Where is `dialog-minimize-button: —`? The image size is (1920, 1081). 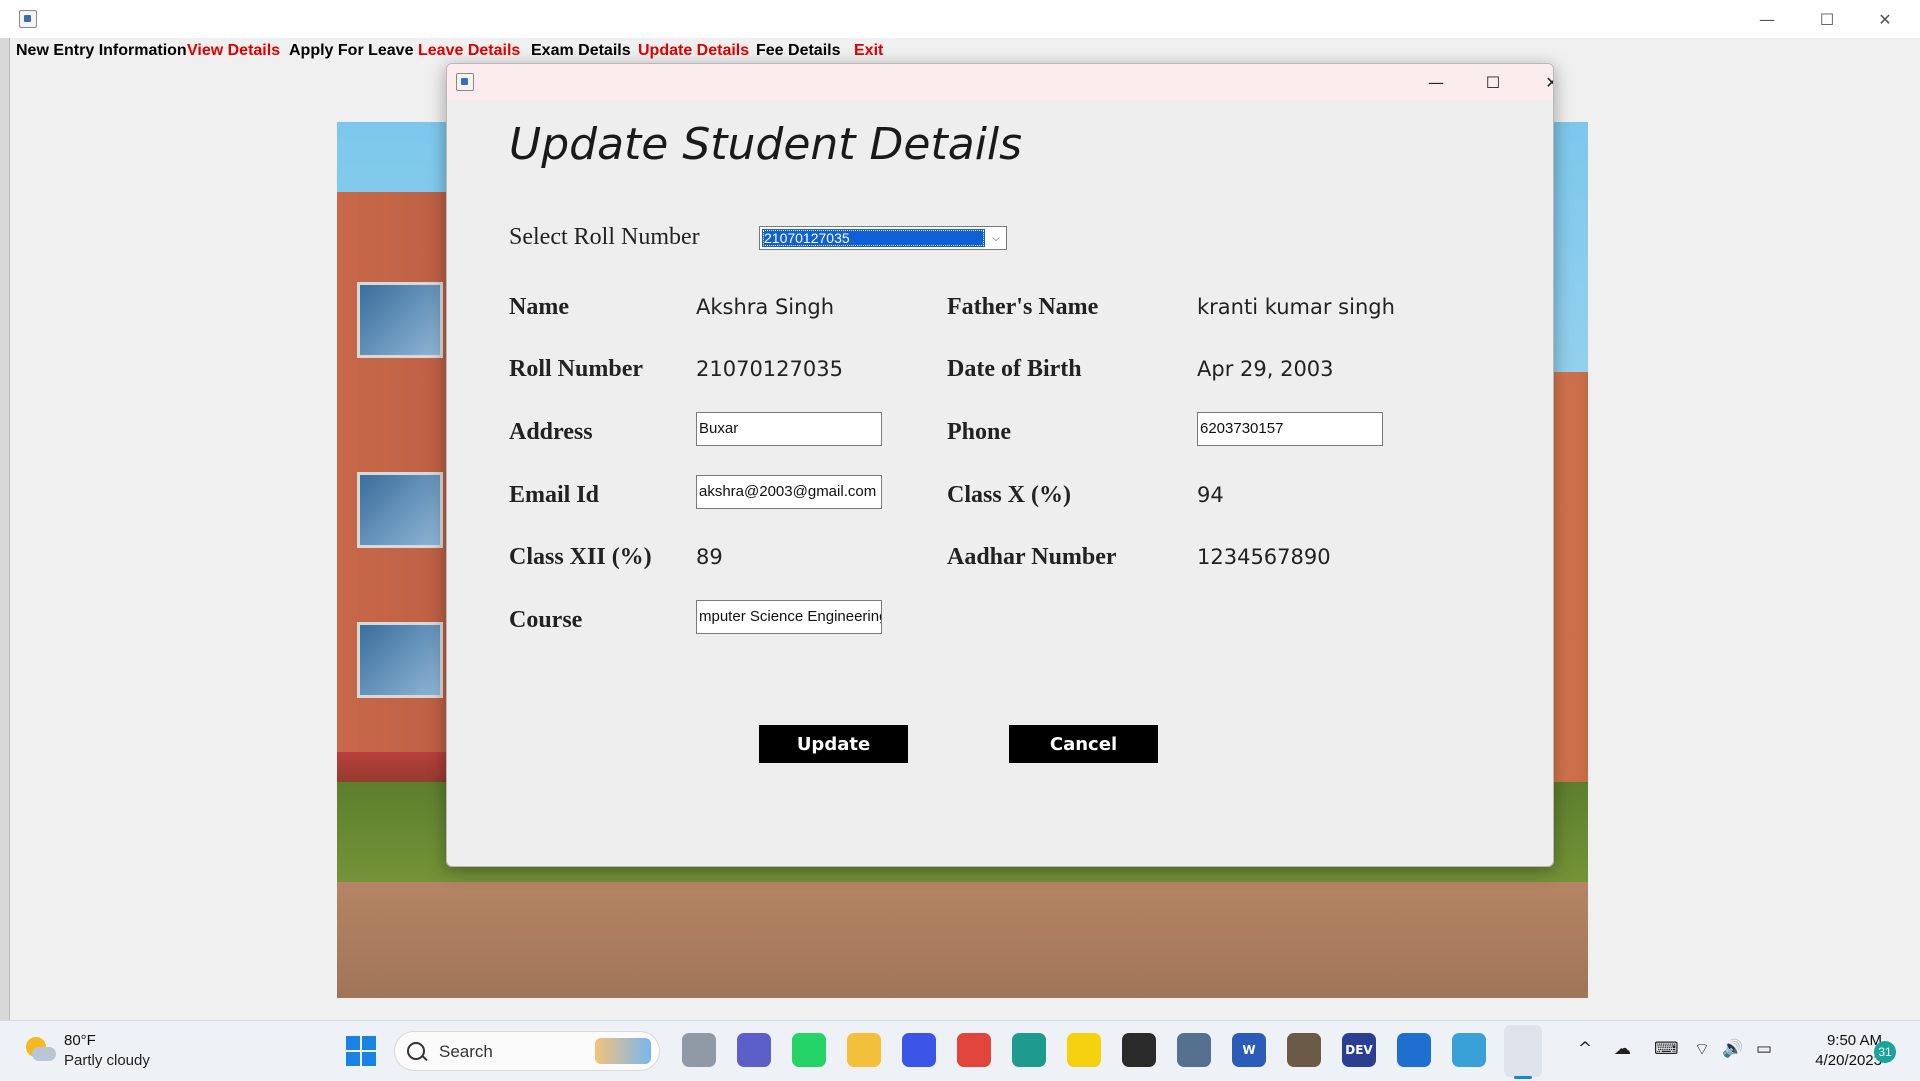
dialog-minimize-button: — is located at coordinates (1436, 82).